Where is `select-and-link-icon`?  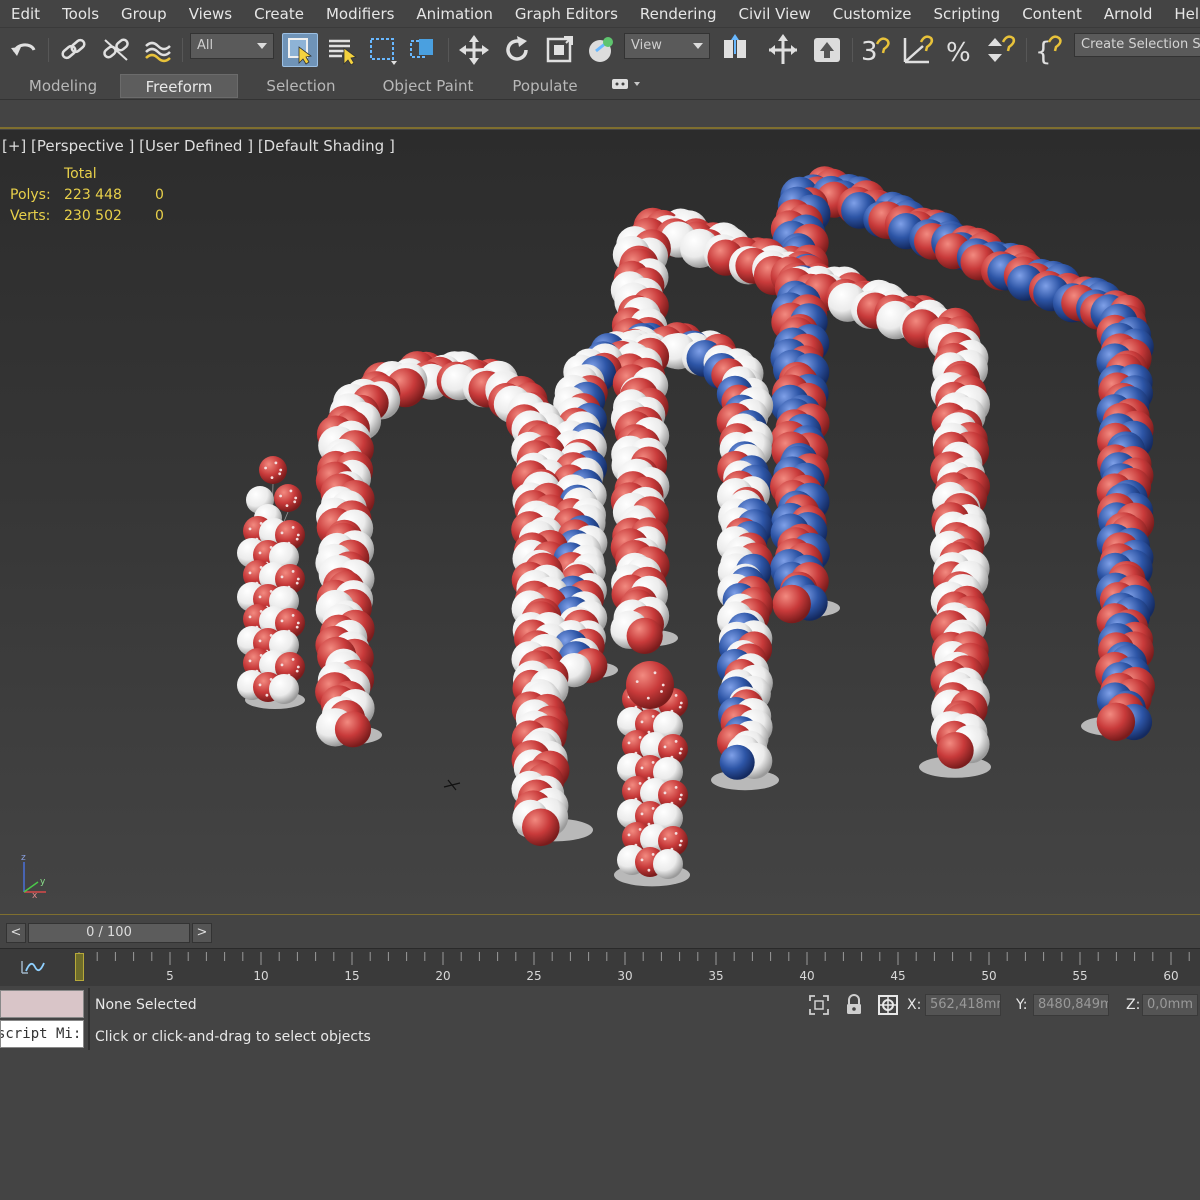
select-and-link-icon is located at coordinates (74, 50).